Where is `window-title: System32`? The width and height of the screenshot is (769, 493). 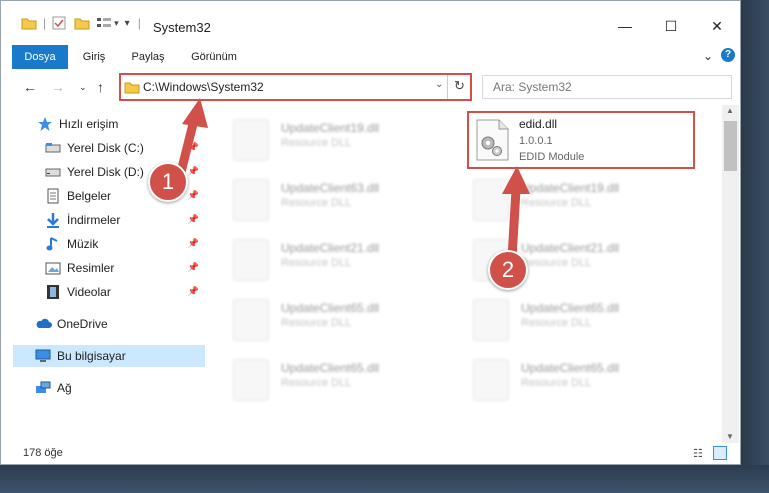 window-title: System32 is located at coordinates (182, 27).